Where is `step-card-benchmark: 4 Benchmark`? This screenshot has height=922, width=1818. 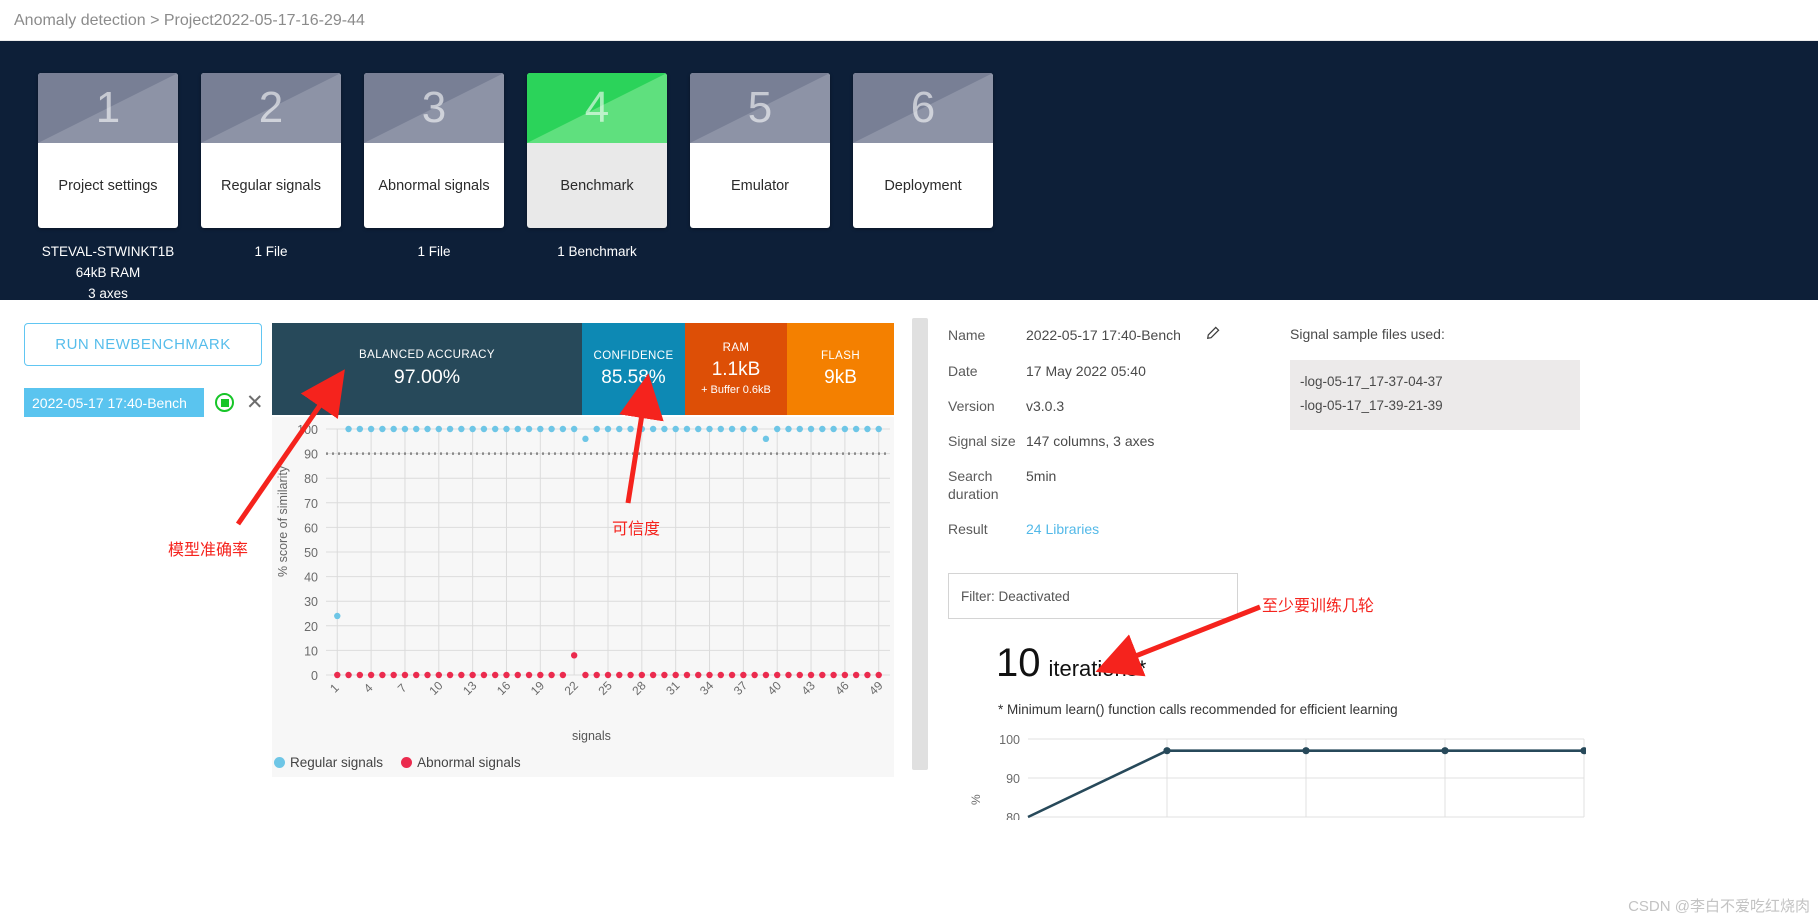
step-card-benchmark: 4 Benchmark is located at coordinates (597, 150).